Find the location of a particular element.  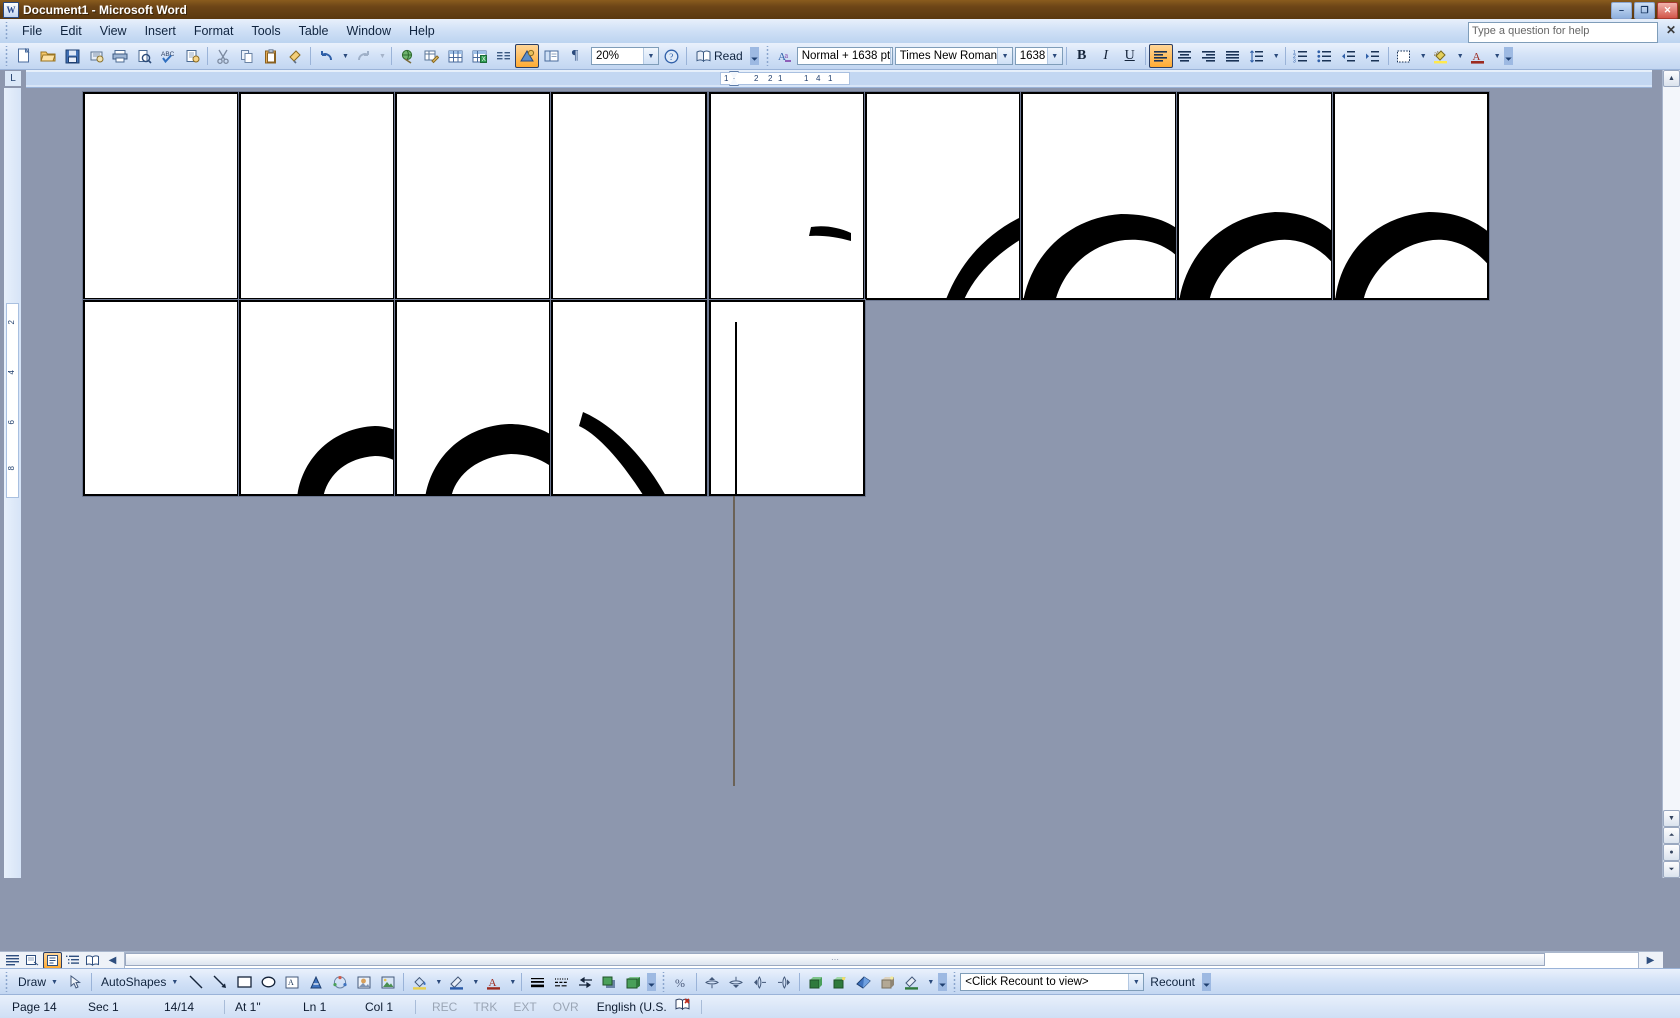

menu-file: File is located at coordinates (32, 31).